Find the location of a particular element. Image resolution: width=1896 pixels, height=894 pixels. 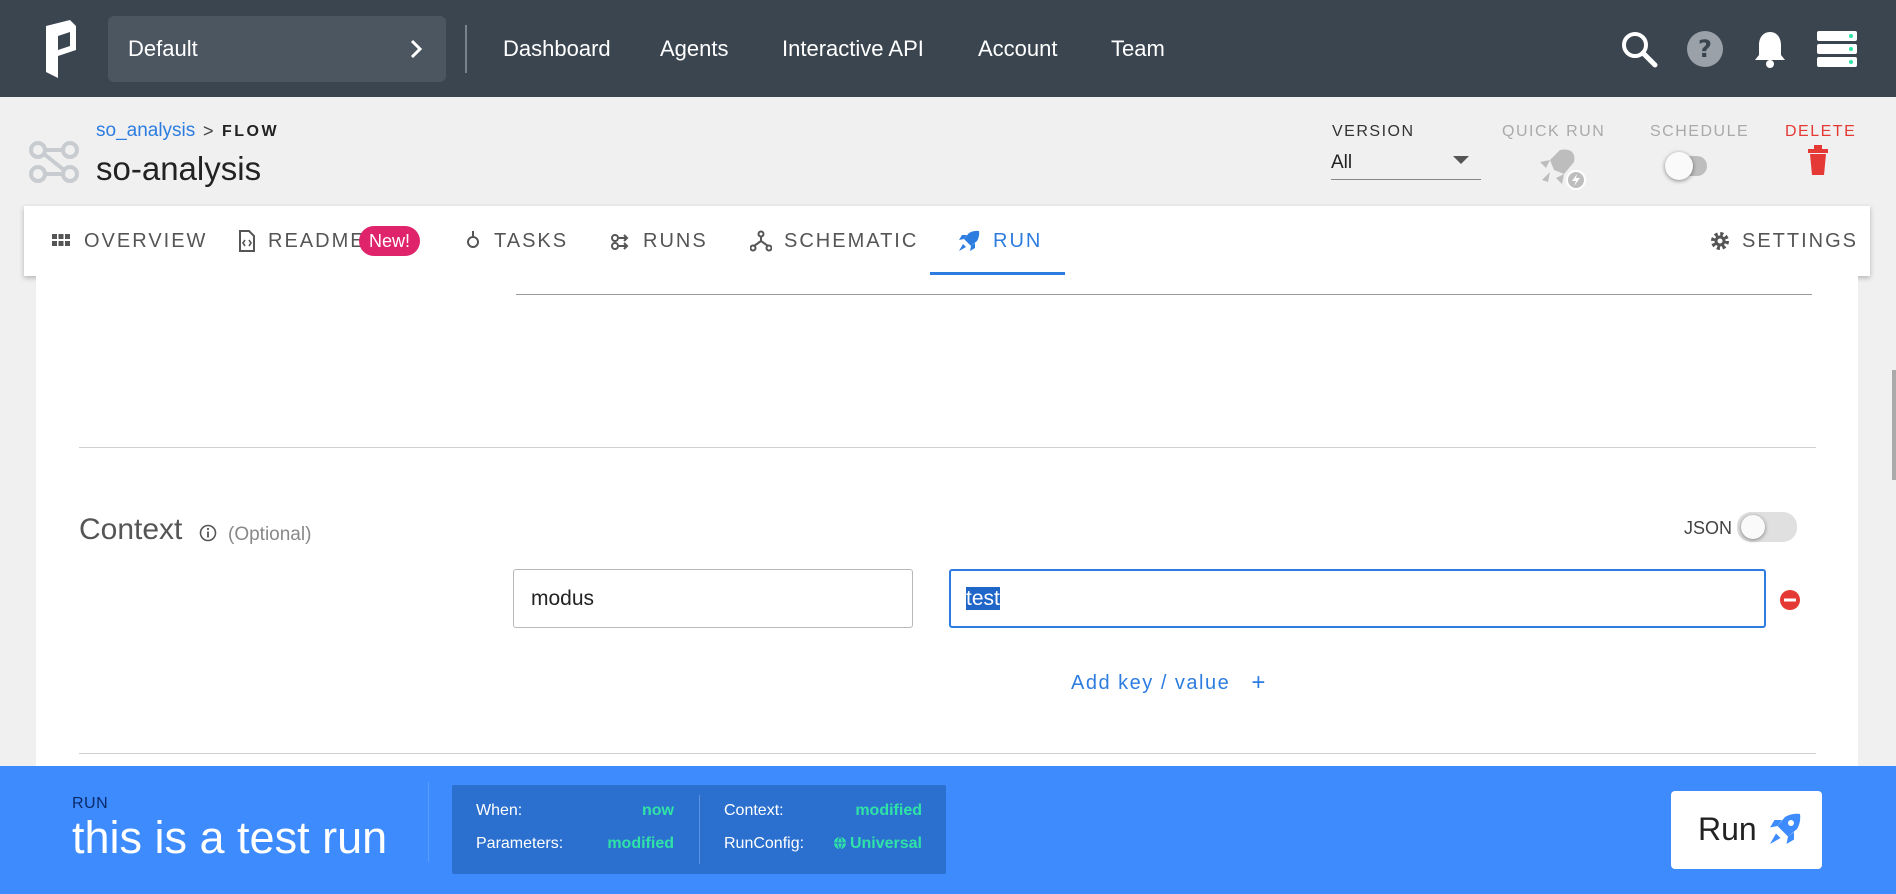

context-section-title: Context is located at coordinates (131, 529).